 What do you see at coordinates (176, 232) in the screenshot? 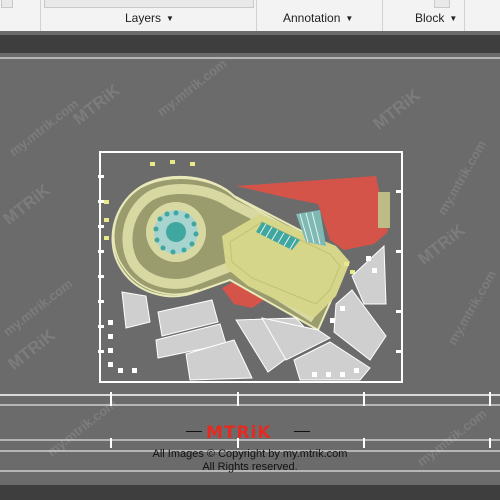
I see `plaza-fountain` at bounding box center [176, 232].